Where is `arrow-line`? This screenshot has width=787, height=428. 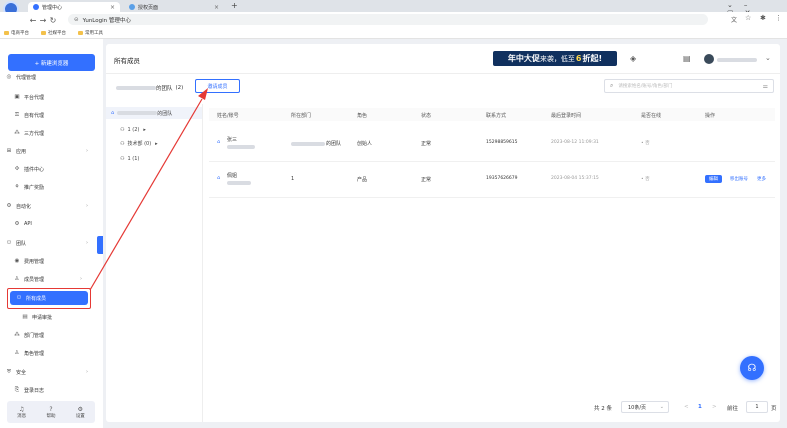 arrow-line is located at coordinates (146, 194).